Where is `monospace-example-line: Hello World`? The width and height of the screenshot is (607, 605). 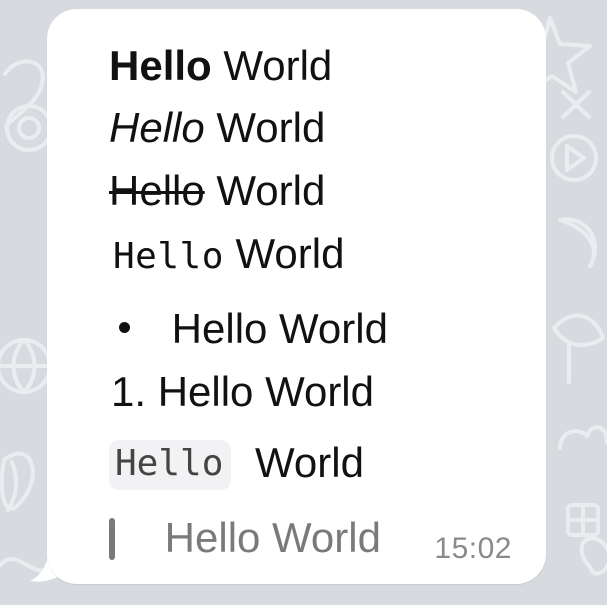 monospace-example-line: Hello World is located at coordinates (228, 254).